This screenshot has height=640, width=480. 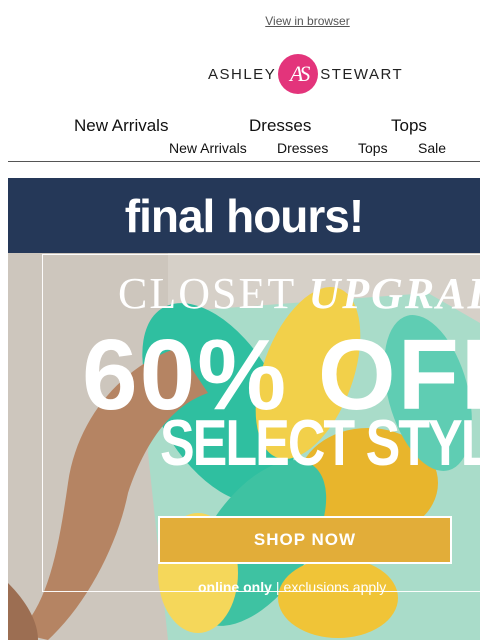 What do you see at coordinates (207, 293) in the screenshot?
I see `closet-word: CLOSET` at bounding box center [207, 293].